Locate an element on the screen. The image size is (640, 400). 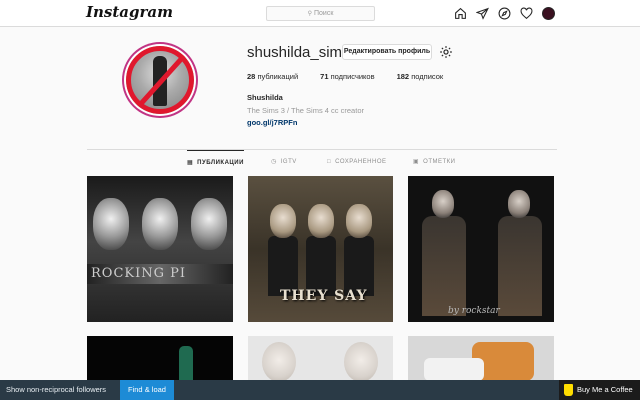
tab-saved: □ СОХРАНЕННОЕ is located at coordinates (357, 162).